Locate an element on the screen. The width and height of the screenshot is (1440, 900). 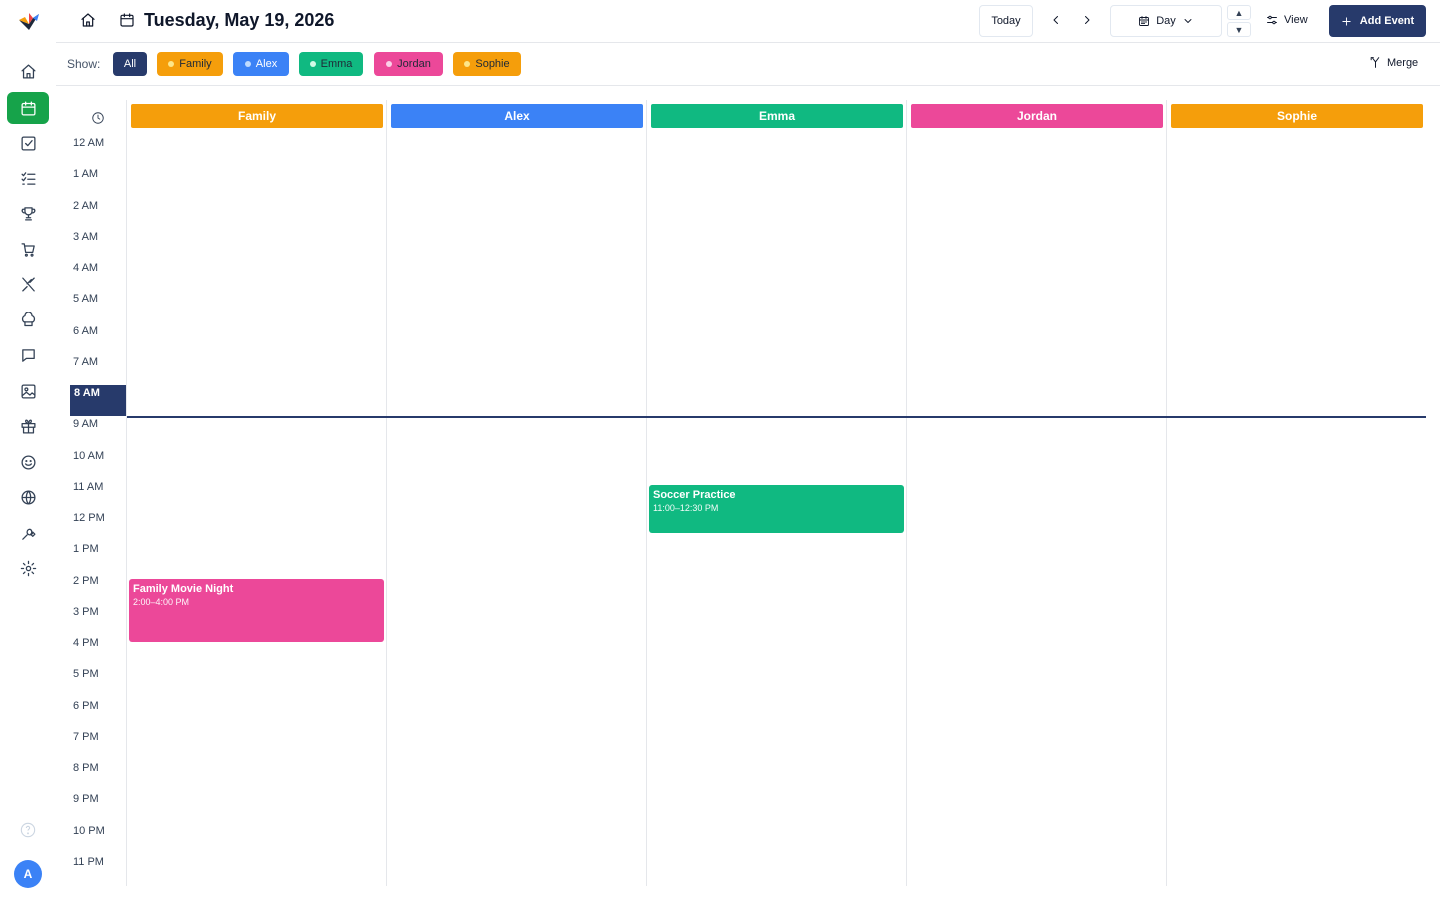
add-event-label: Add Event is located at coordinates (1387, 21).